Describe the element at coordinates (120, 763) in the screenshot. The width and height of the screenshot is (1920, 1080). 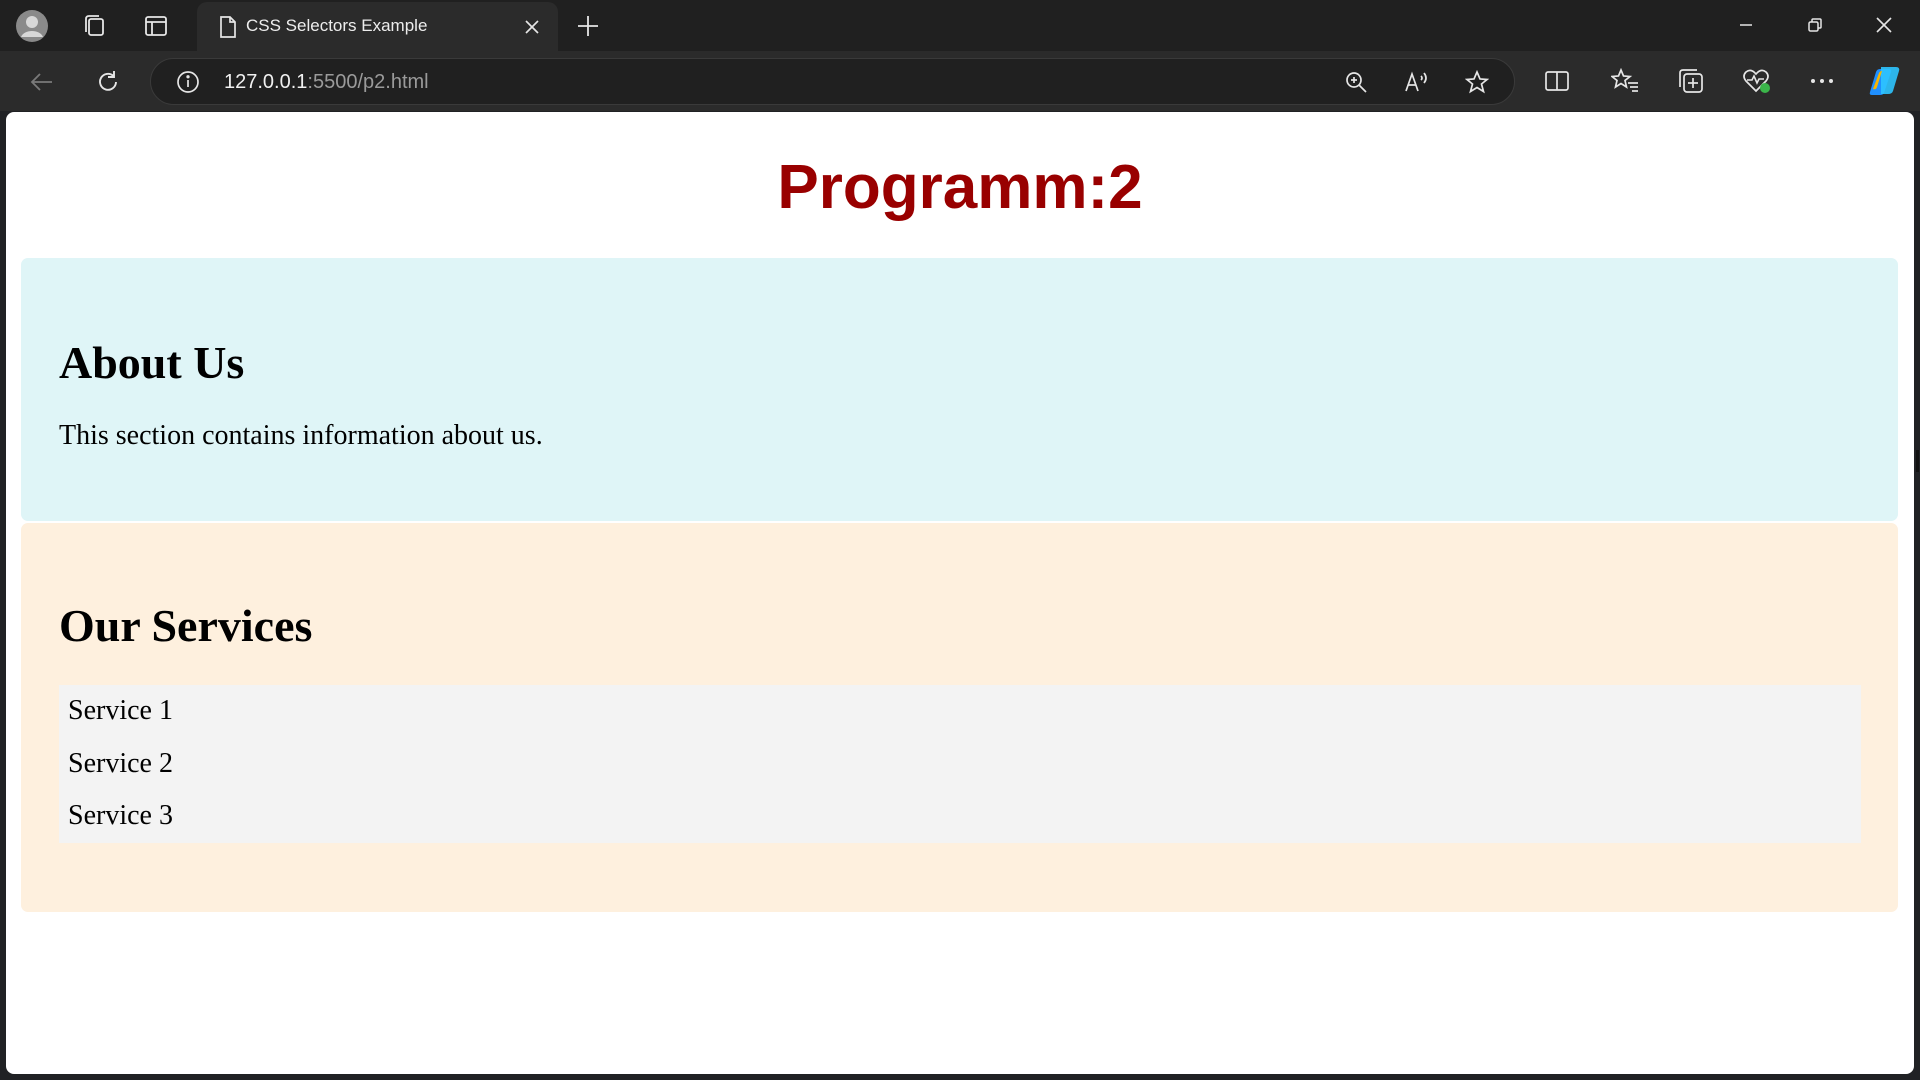
I see `list-item: Service 2` at that location.